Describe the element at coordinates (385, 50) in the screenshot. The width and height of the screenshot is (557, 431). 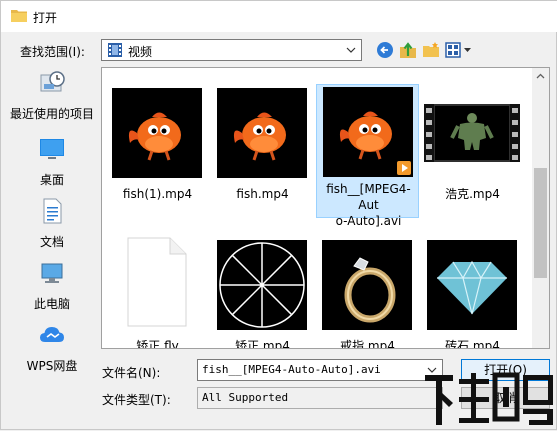
I see `back-arrow-icon` at that location.